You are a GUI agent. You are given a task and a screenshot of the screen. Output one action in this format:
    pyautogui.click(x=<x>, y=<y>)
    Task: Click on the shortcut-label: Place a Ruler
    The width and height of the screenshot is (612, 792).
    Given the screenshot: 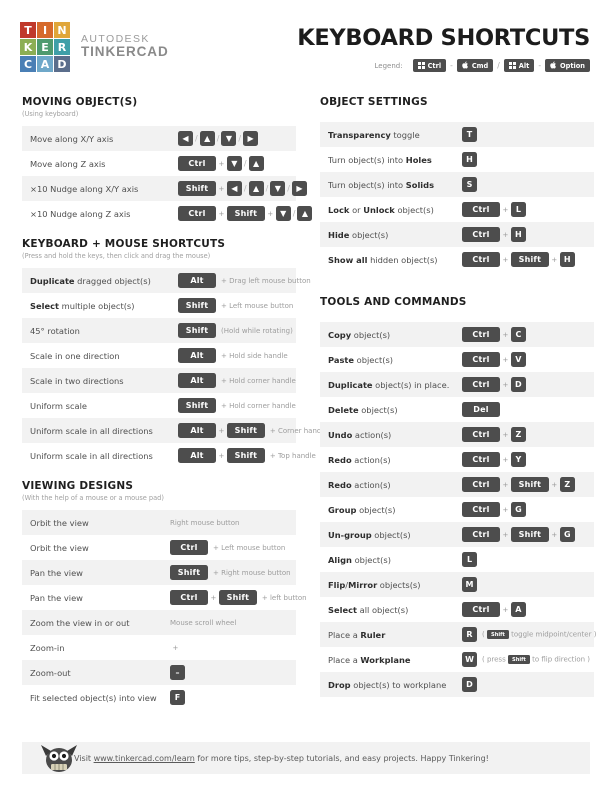 What is the action you would take?
    pyautogui.click(x=357, y=634)
    